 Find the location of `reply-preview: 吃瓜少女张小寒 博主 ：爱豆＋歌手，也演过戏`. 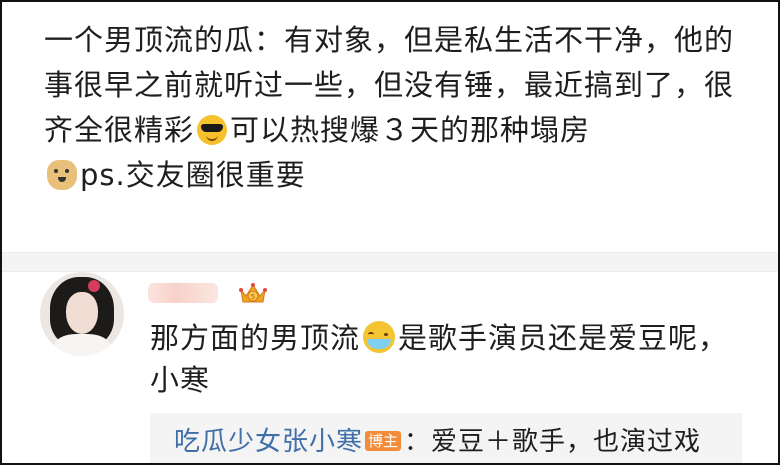

reply-preview: 吃瓜少女张小寒 博主 ：爱豆＋歌手，也演过戏 is located at coordinates (446, 438).